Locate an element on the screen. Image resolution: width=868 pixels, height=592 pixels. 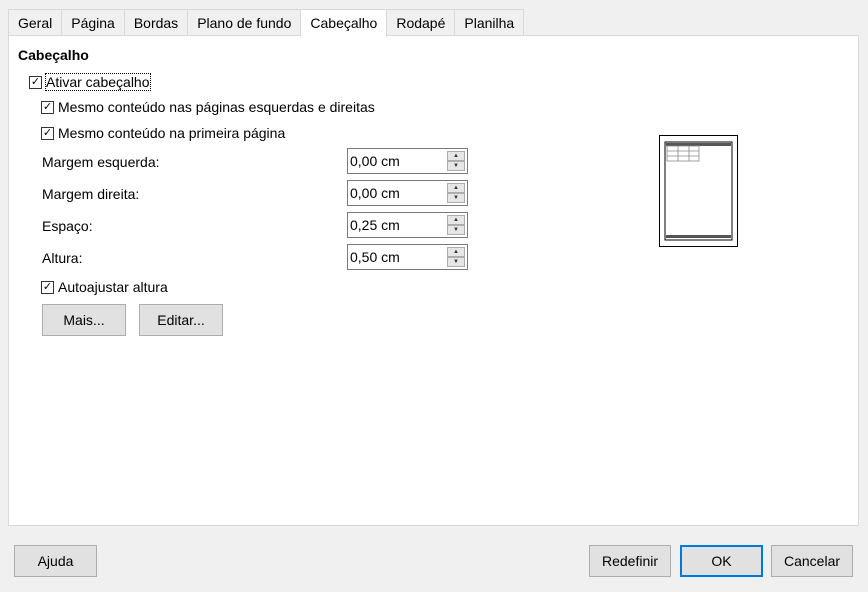
enable-header-checkbox: ✓ Ativar cabeçalho is located at coordinates (90, 82).